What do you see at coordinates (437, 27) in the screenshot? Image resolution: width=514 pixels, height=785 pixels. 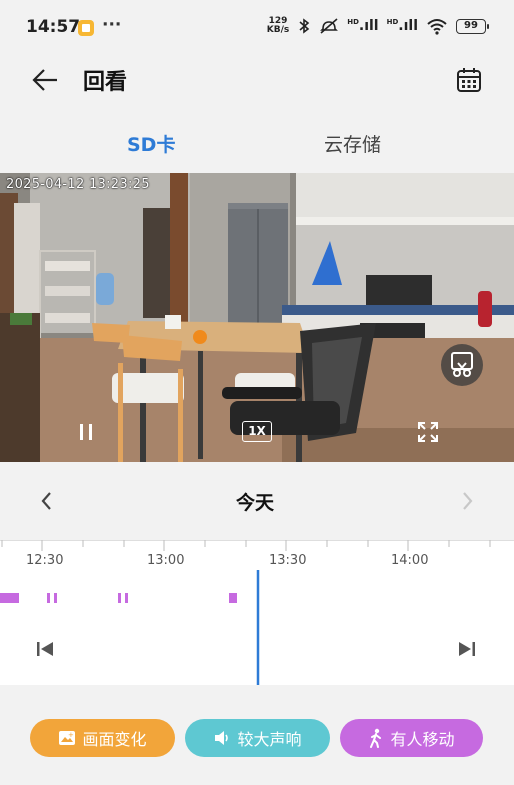 I see `wifi-icon` at bounding box center [437, 27].